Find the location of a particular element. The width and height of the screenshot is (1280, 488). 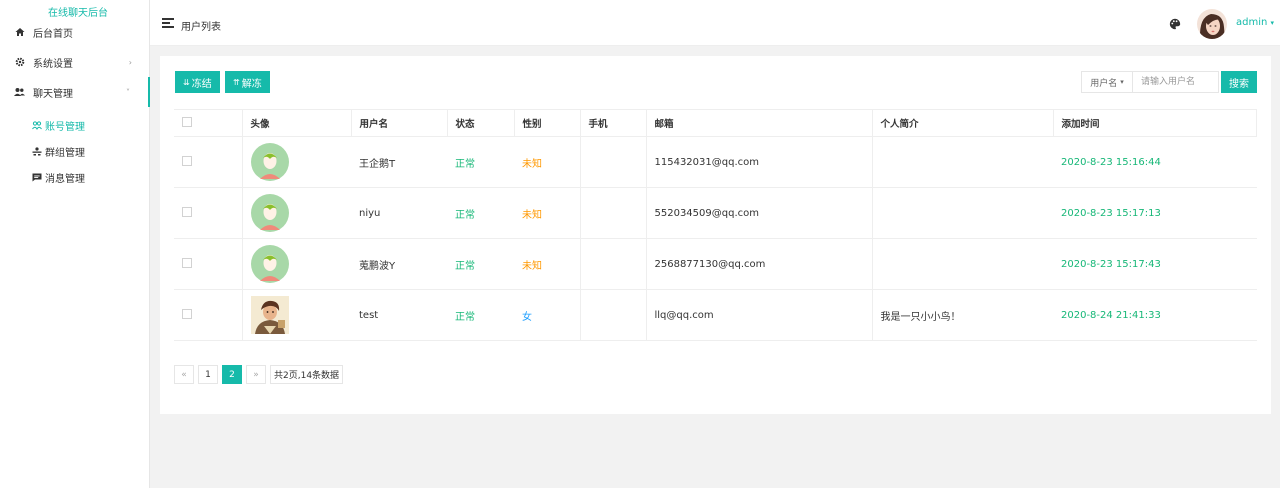

admin-username: admin is located at coordinates (1252, 22).